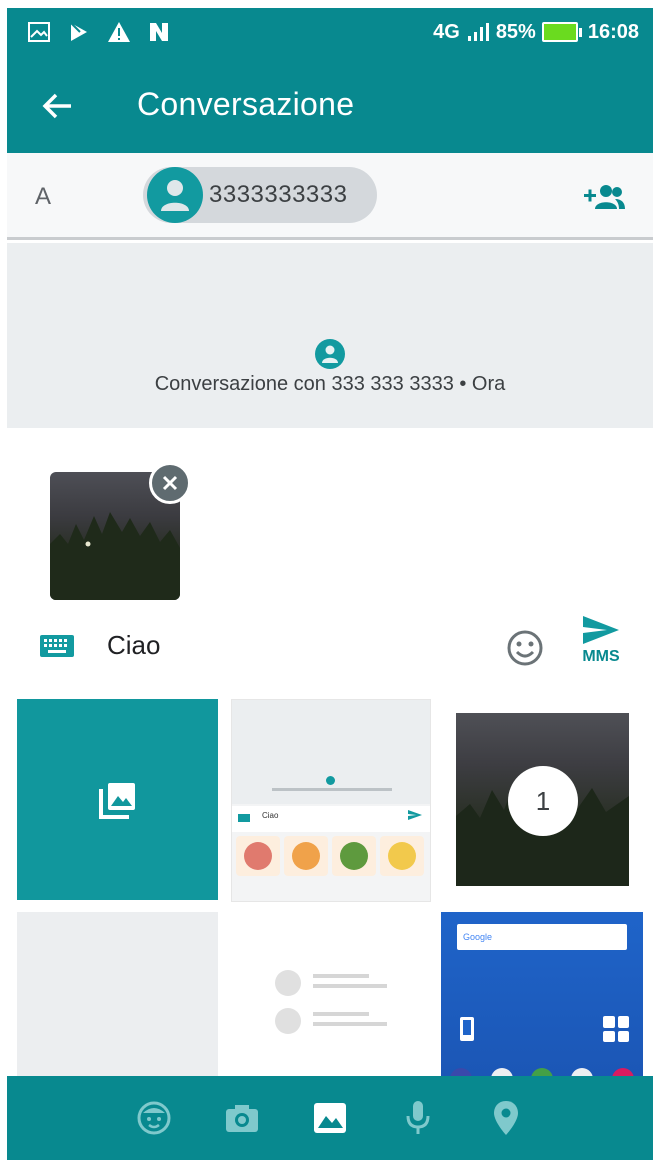 Image resolution: width=653 pixels, height=1160 pixels. I want to click on mini-conversation, so click(331, 752).